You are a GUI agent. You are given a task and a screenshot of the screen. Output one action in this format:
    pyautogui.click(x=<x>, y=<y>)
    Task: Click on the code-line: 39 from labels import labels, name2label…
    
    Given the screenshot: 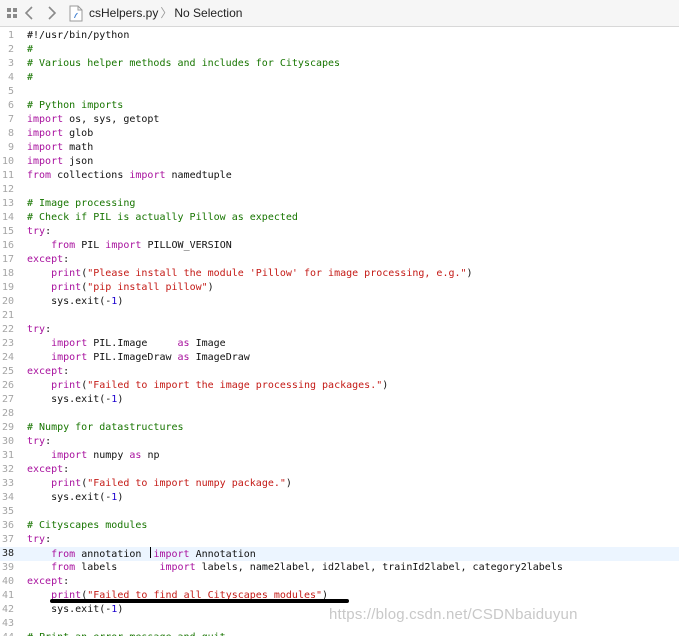 What is the action you would take?
    pyautogui.click(x=339, y=568)
    